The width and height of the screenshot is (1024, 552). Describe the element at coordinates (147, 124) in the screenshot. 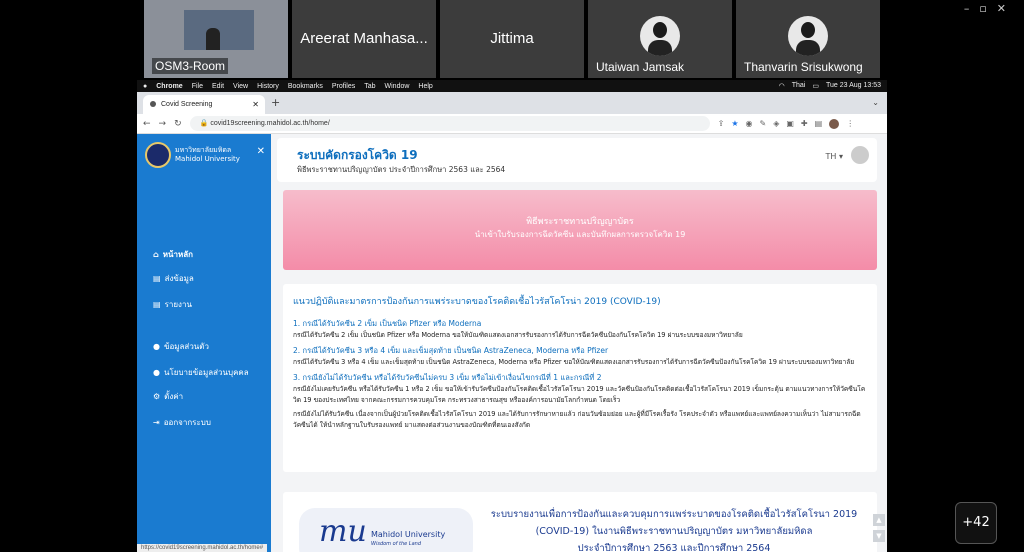

I see `back-icon: ←` at that location.